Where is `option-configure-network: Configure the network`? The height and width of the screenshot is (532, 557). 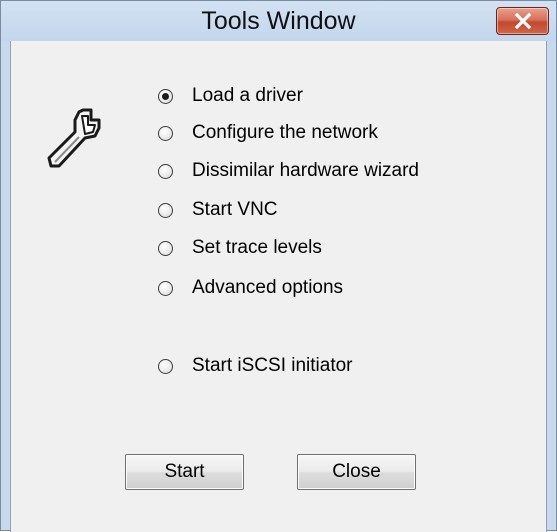 option-configure-network: Configure the network is located at coordinates (268, 133).